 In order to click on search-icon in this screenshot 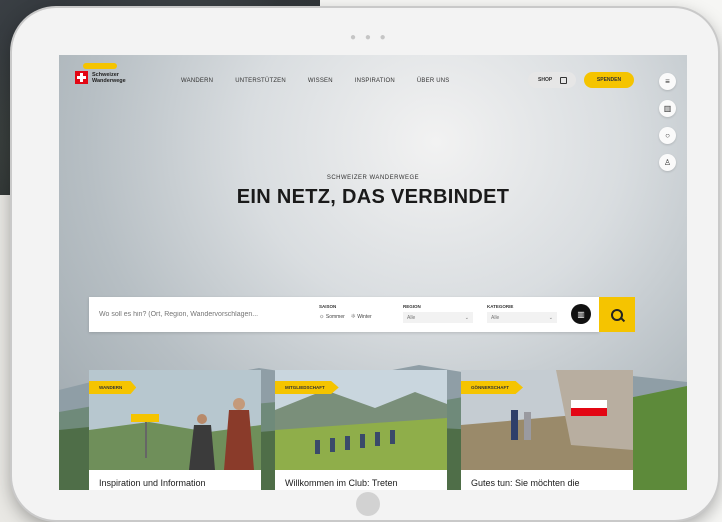, I will do `click(617, 314)`.